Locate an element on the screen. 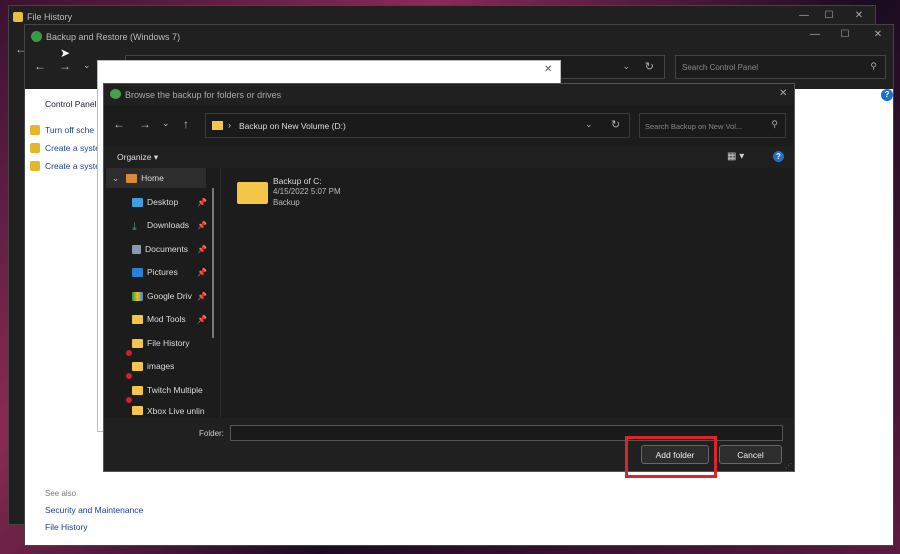 The width and height of the screenshot is (900, 554). file-history-icon is located at coordinates (18, 17).